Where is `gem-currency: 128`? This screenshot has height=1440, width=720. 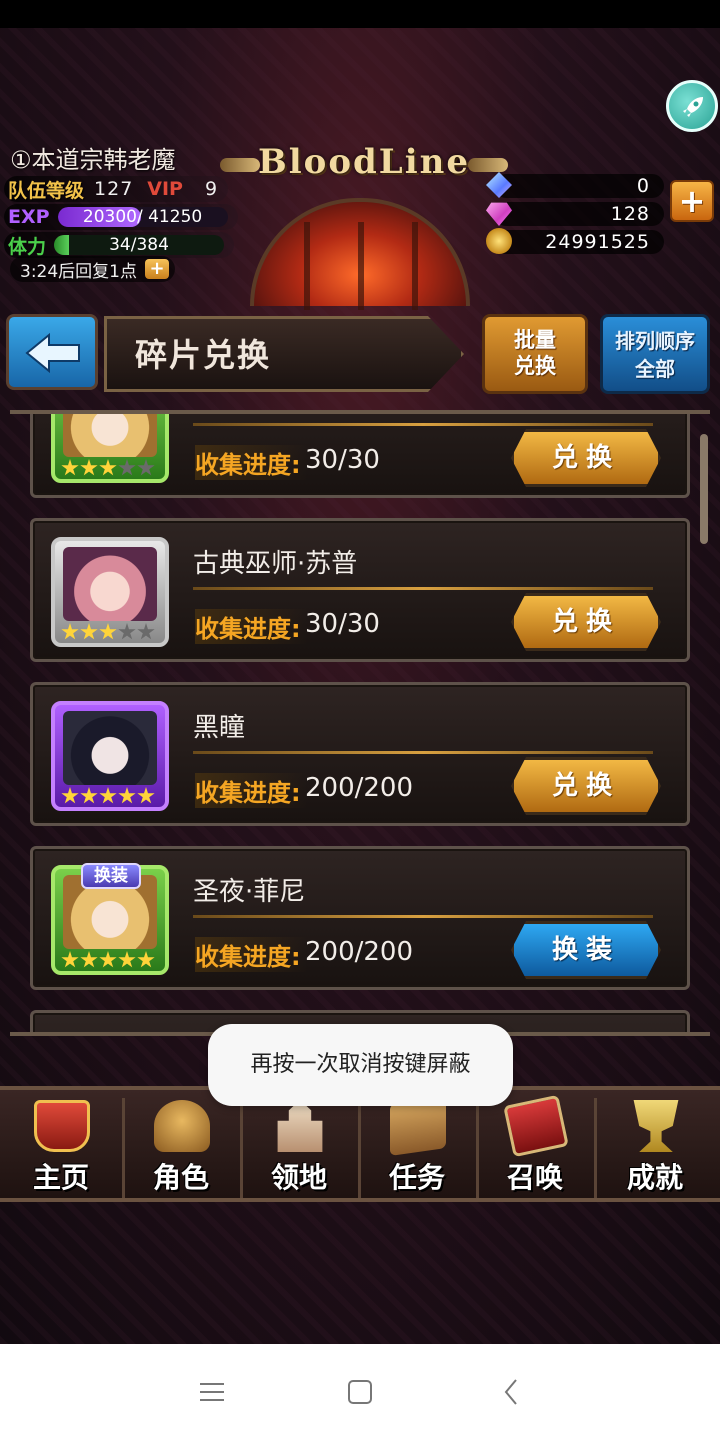 gem-currency: 128 is located at coordinates (575, 214).